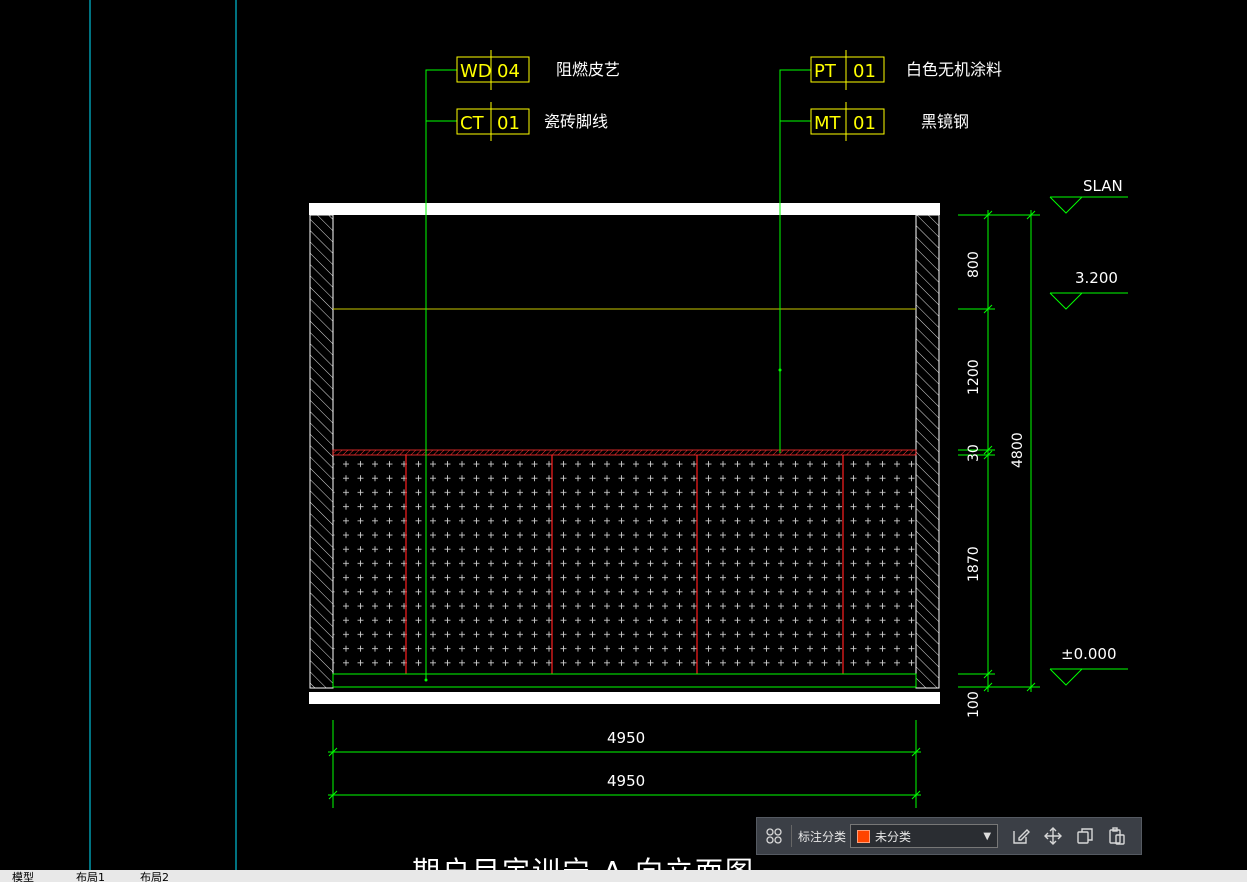 This screenshot has height=882, width=1247. Describe the element at coordinates (974, 377) in the screenshot. I see `dim-1200: 1200` at that location.